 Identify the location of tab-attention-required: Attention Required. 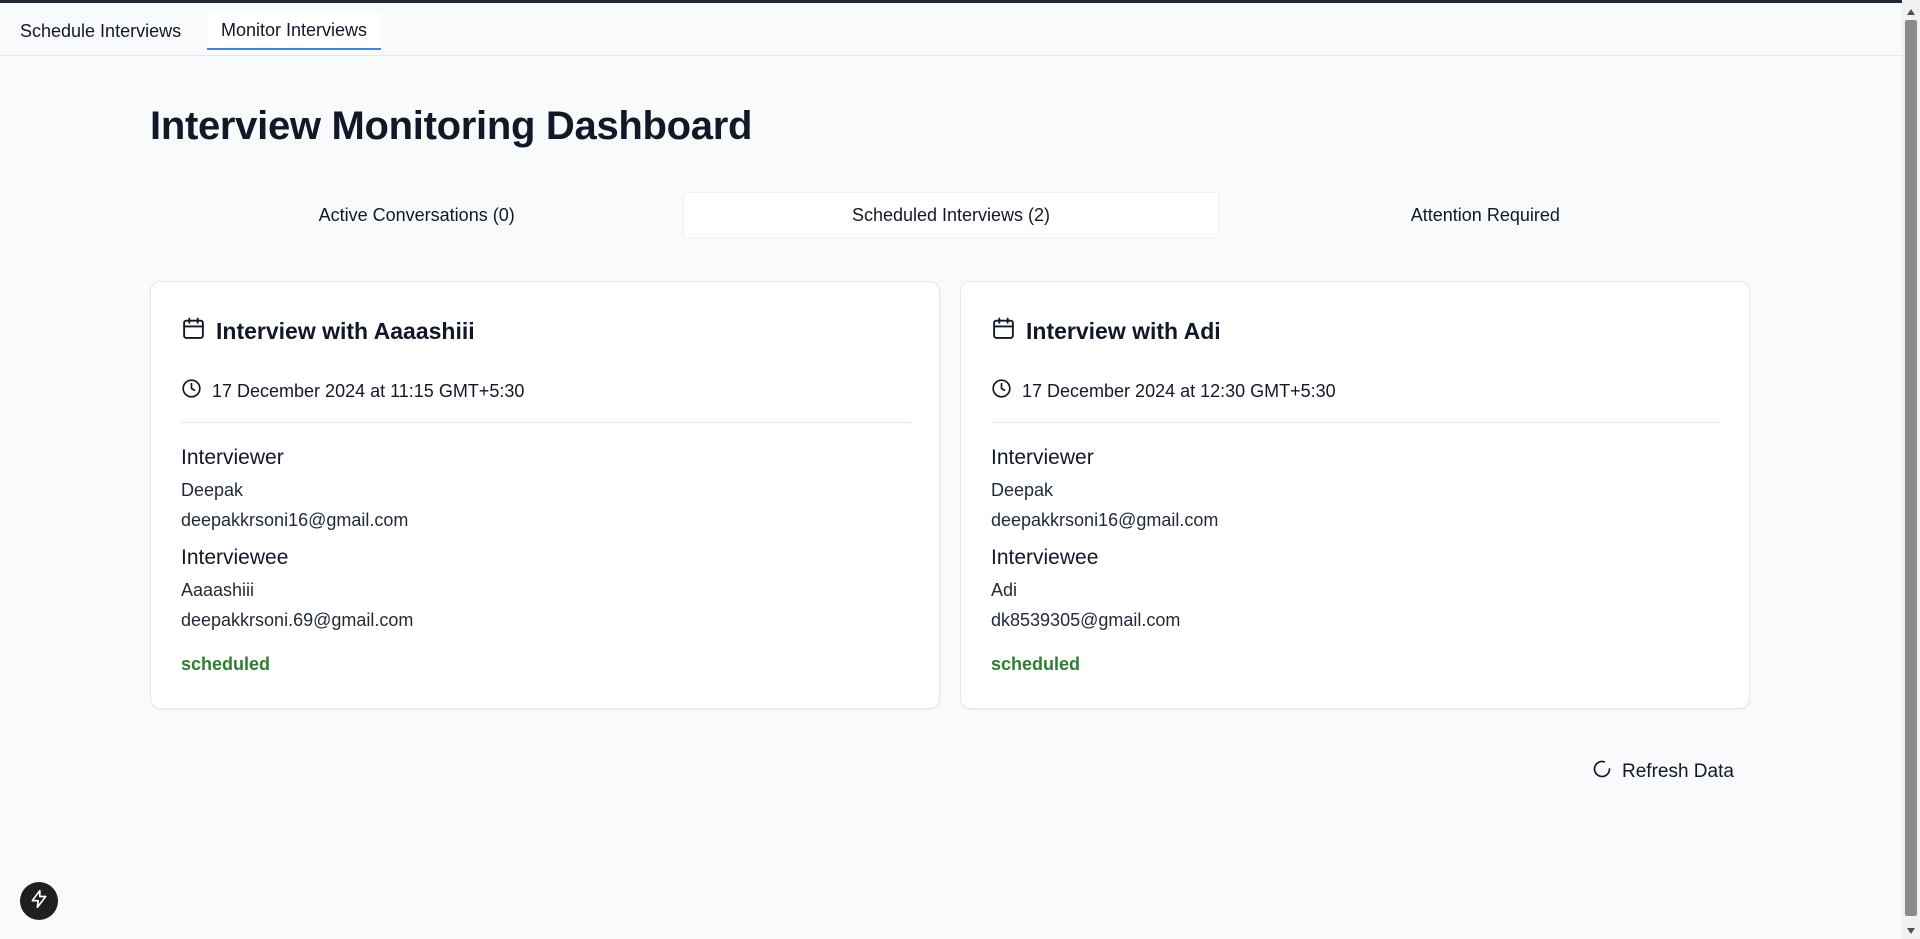
(1485, 215).